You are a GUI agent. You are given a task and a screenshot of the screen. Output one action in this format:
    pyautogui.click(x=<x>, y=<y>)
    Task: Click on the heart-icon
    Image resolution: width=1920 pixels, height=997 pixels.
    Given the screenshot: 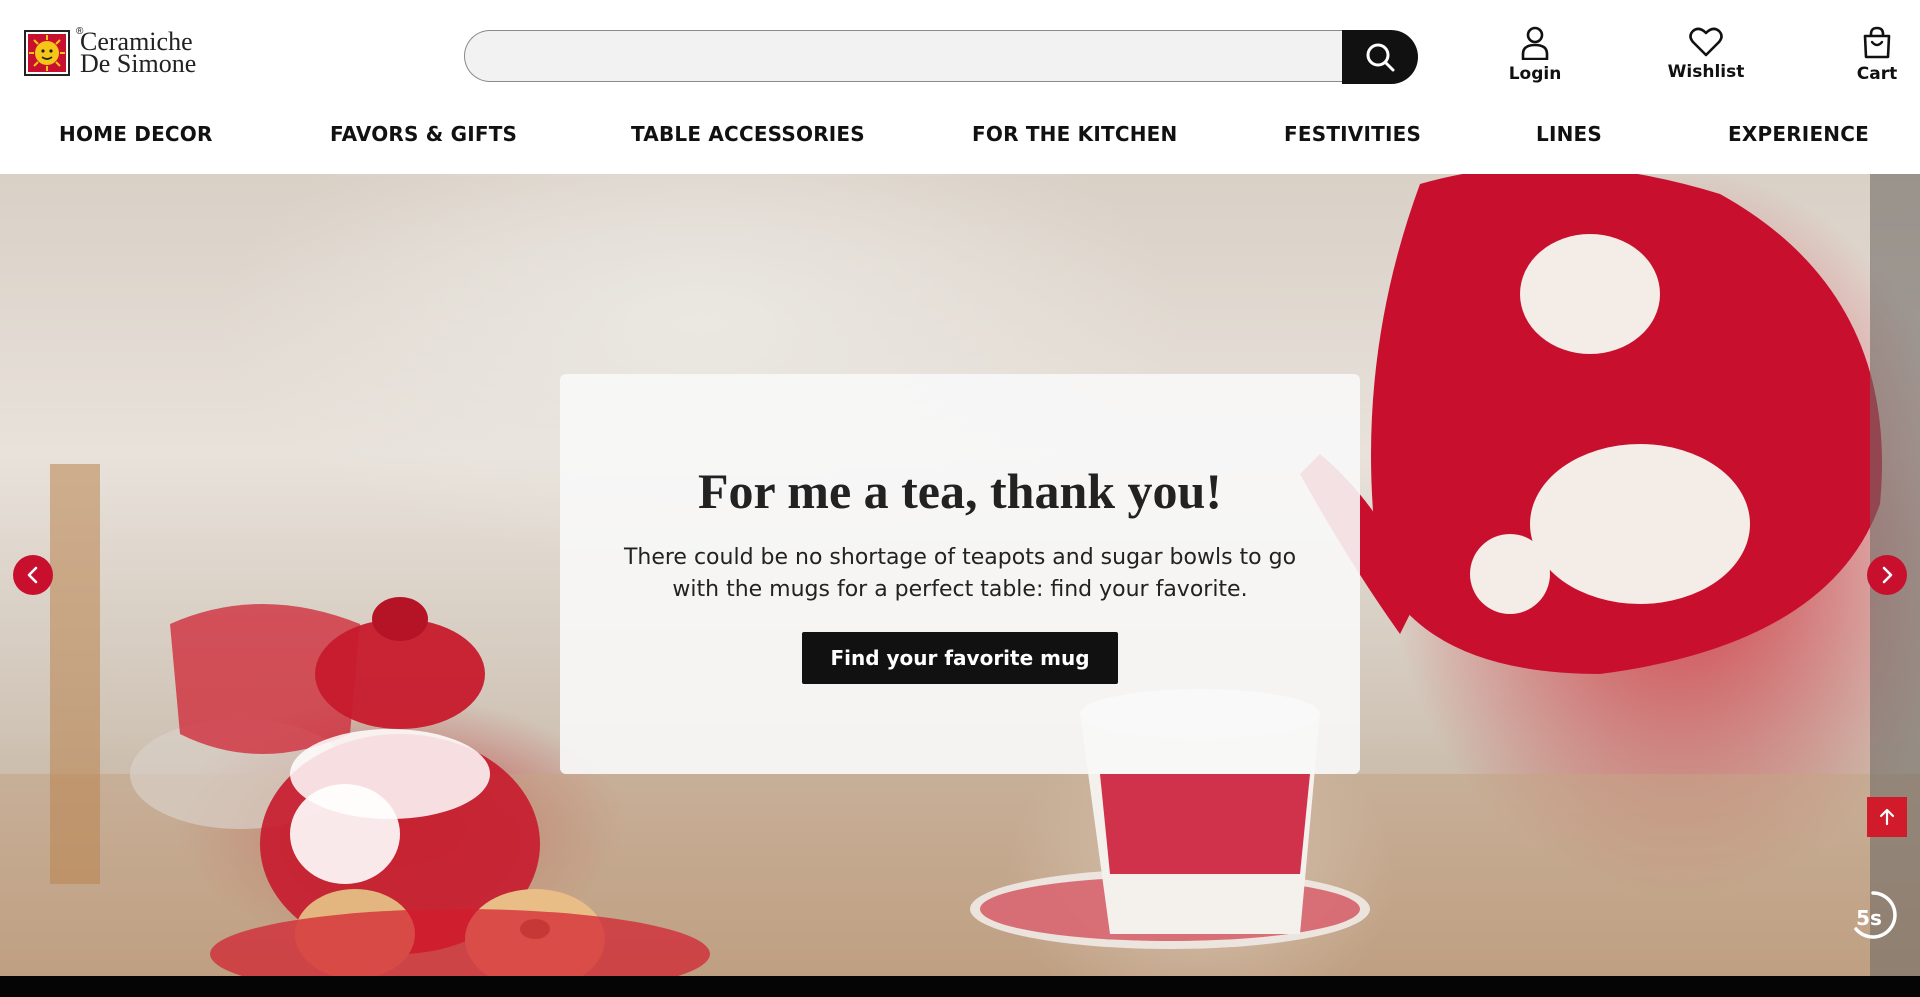 What is the action you would take?
    pyautogui.click(x=1706, y=42)
    